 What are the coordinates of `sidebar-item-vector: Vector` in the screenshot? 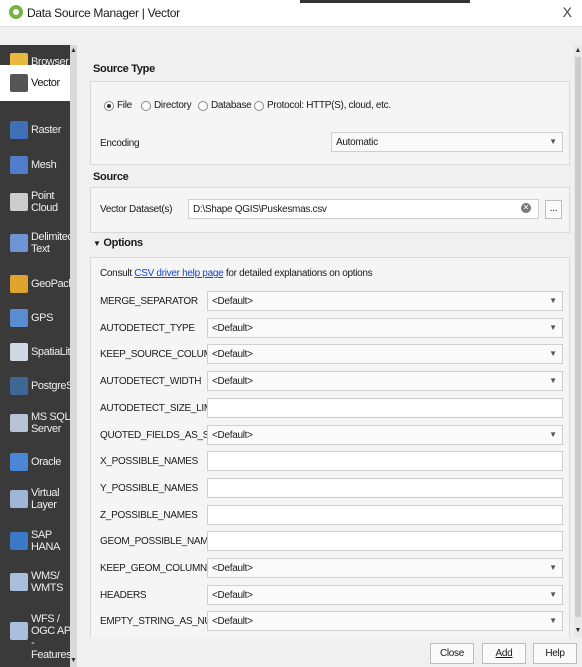 It's located at (38, 83).